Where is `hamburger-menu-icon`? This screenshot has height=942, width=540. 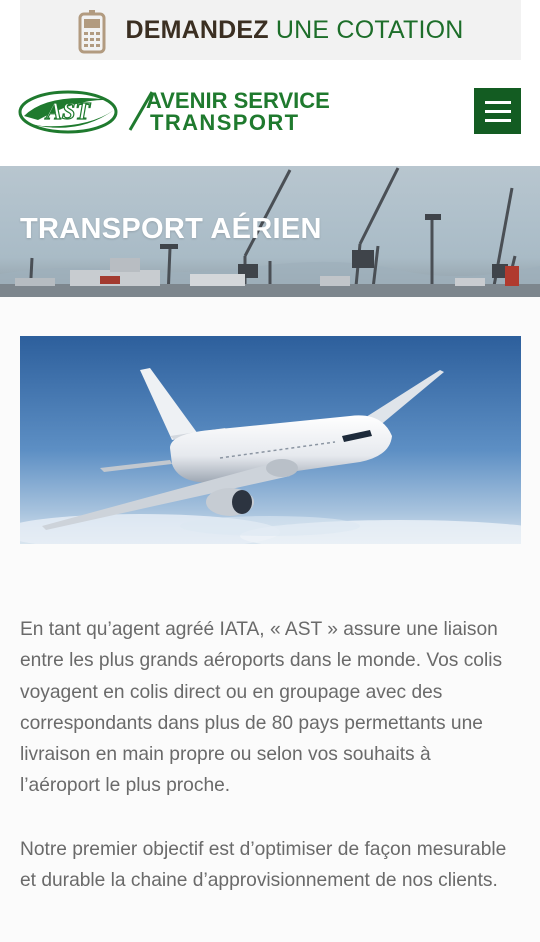 hamburger-menu-icon is located at coordinates (497, 102).